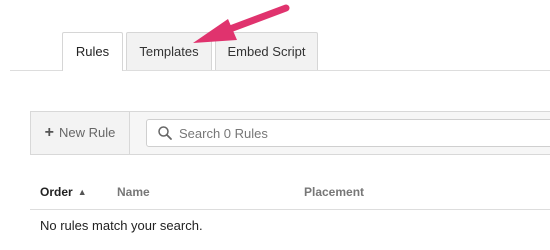  Describe the element at coordinates (290, 192) in the screenshot. I see `table-header: Order ▲ Name Placement` at that location.